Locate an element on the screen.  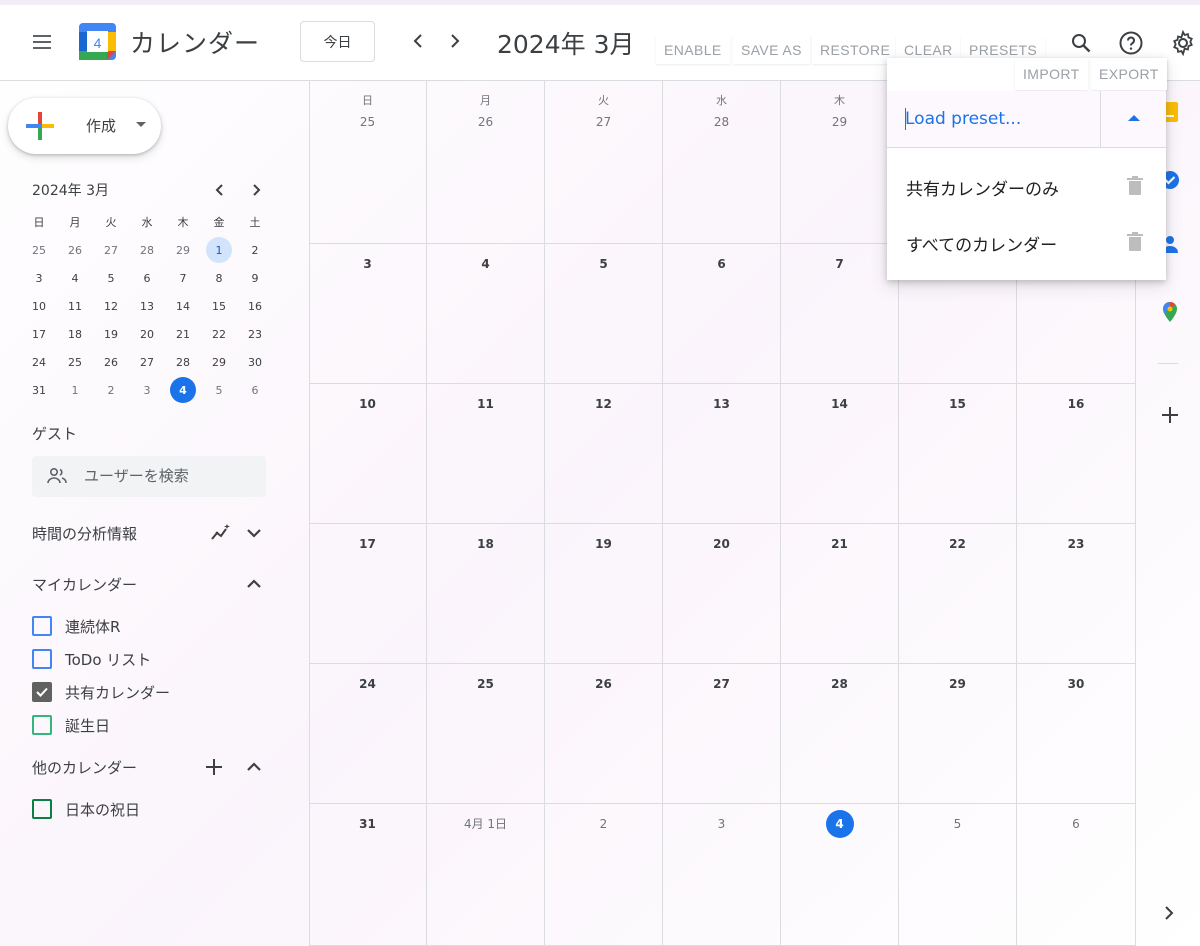
day-cell: 18 is located at coordinates (486, 594).